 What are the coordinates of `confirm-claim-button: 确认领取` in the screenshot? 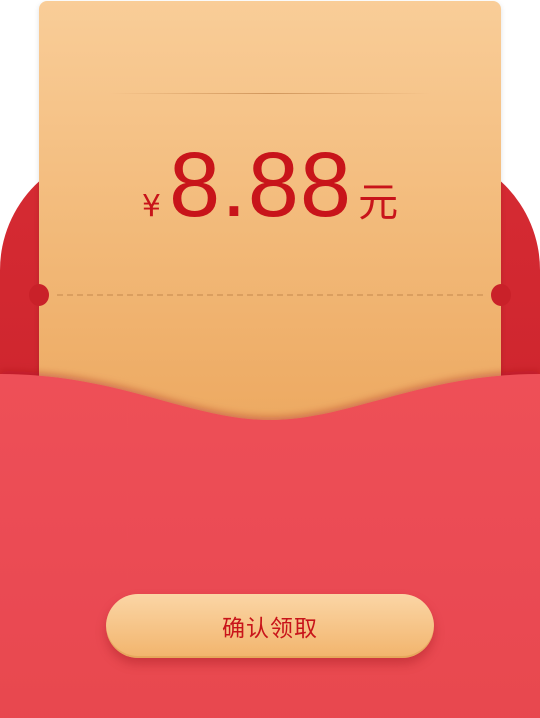 It's located at (270, 626).